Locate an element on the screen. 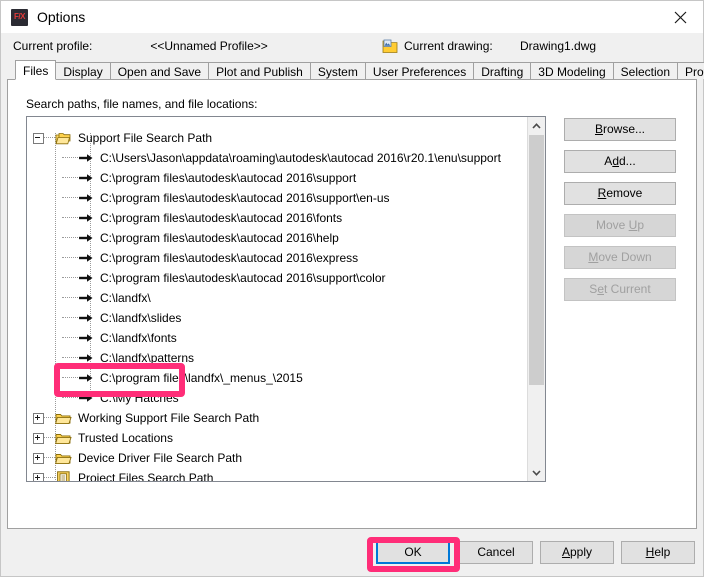 The image size is (704, 577). tree-group-row: Device Driver File Search Path is located at coordinates (277, 458).